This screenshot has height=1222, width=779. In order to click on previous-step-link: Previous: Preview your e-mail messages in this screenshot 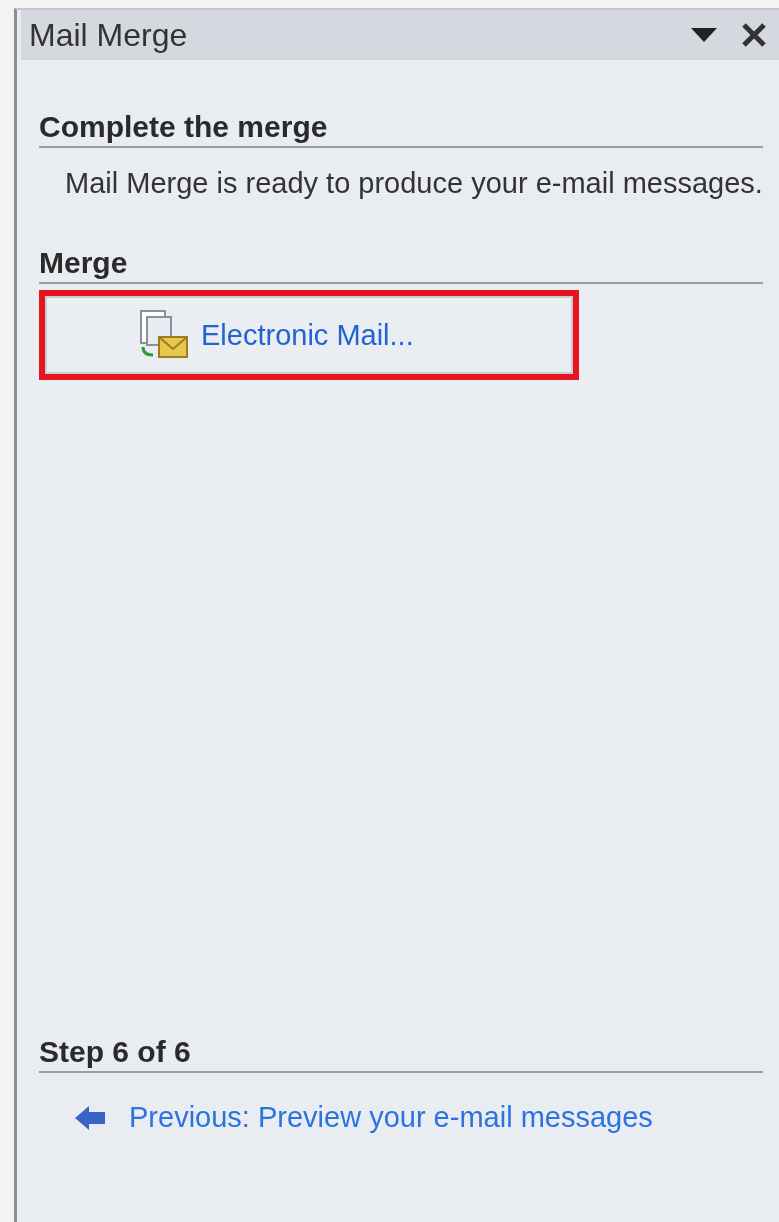, I will do `click(419, 1117)`.